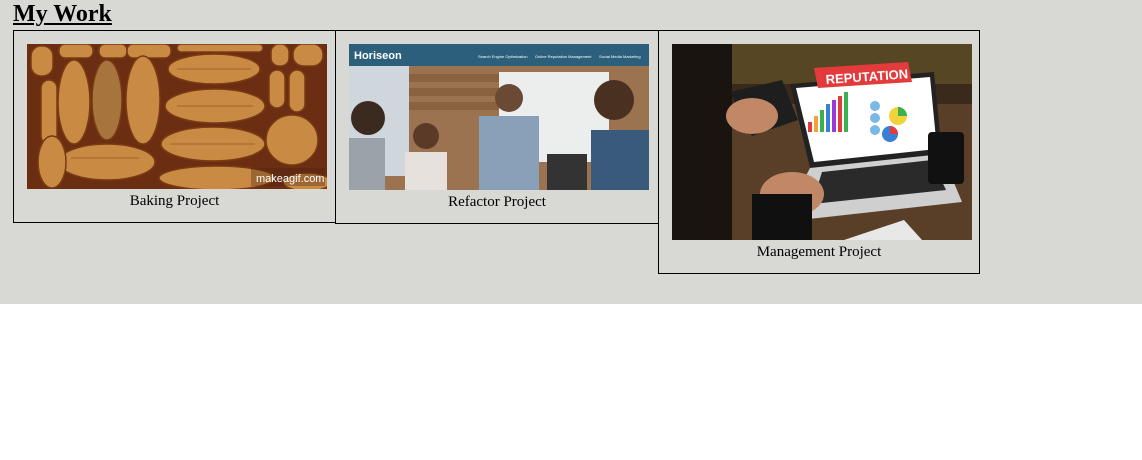  Describe the element at coordinates (497, 202) in the screenshot. I see `project-caption: Refactor Project` at that location.